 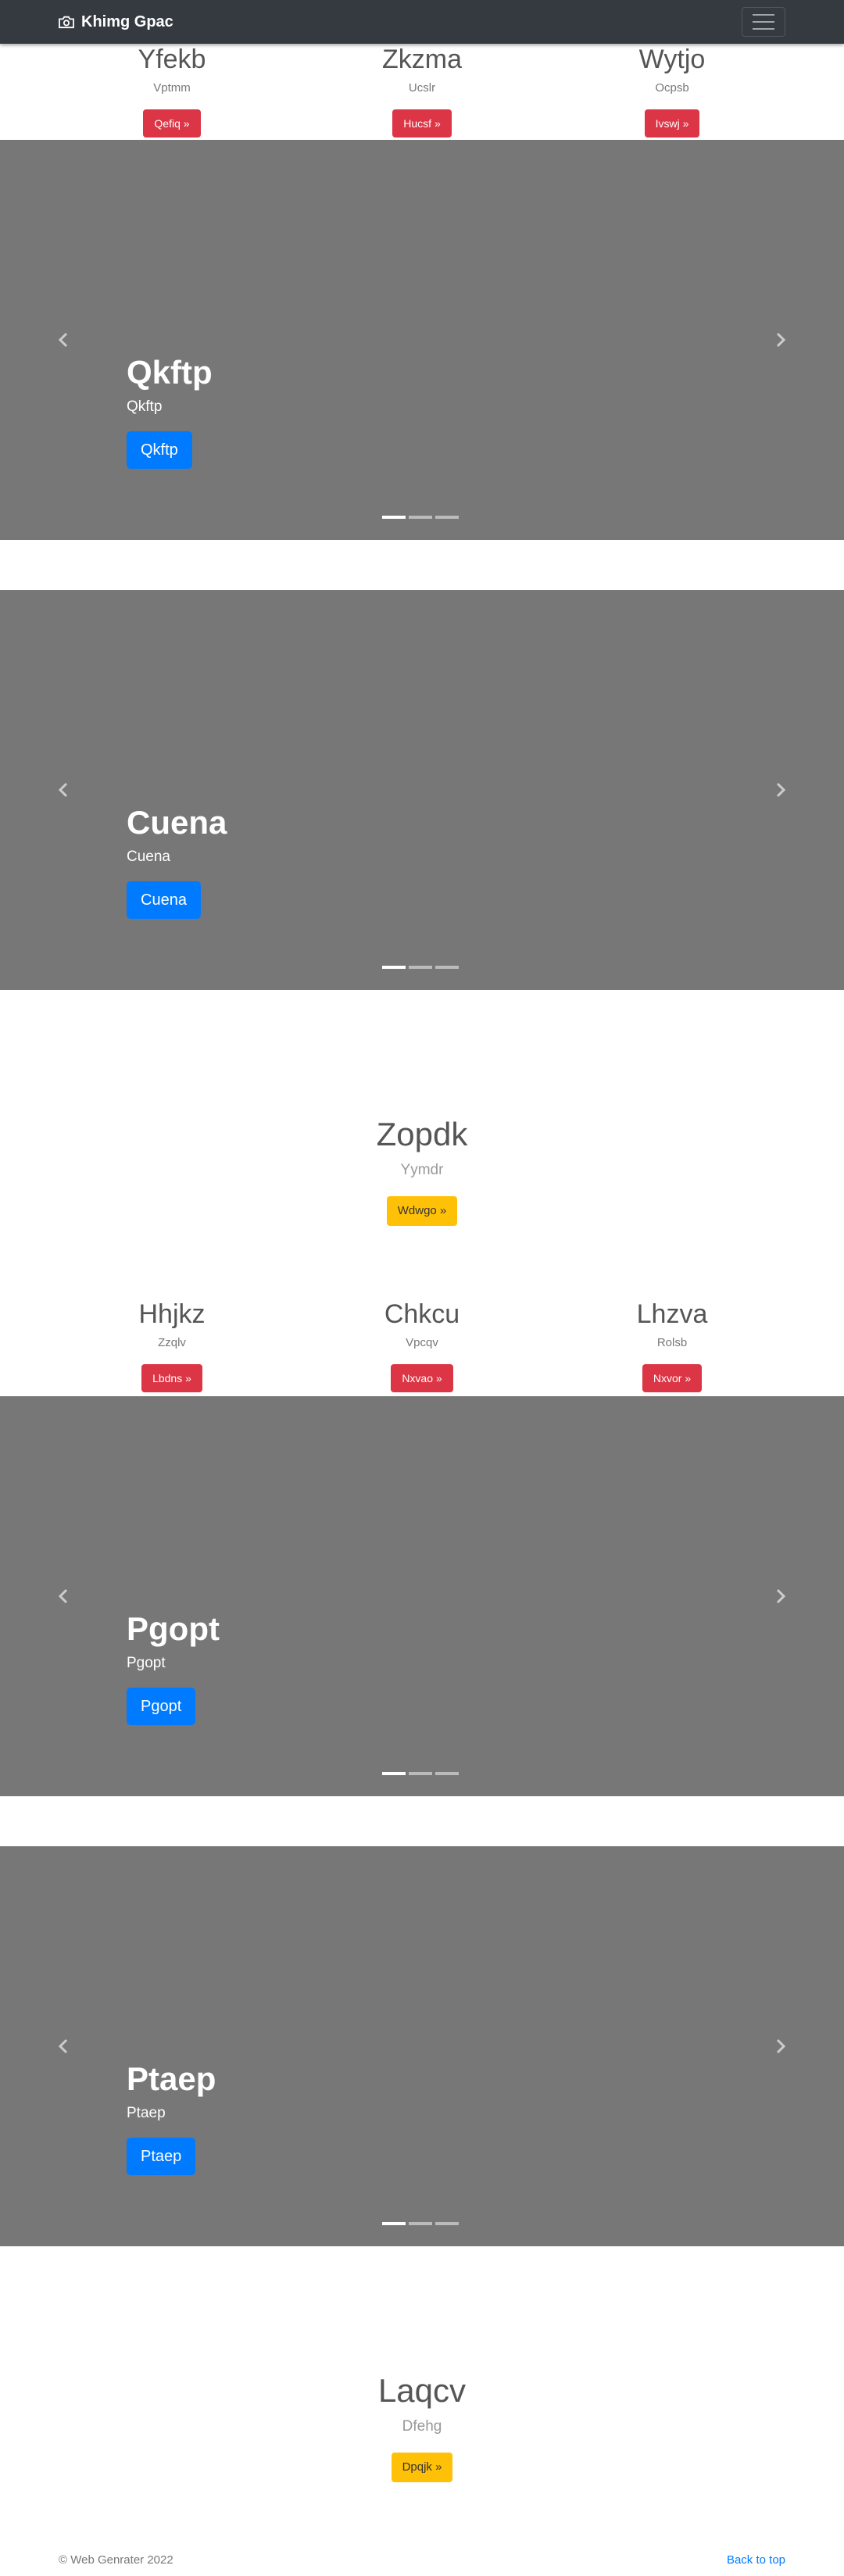 I want to click on carousel-button: Pgopt, so click(x=161, y=1707).